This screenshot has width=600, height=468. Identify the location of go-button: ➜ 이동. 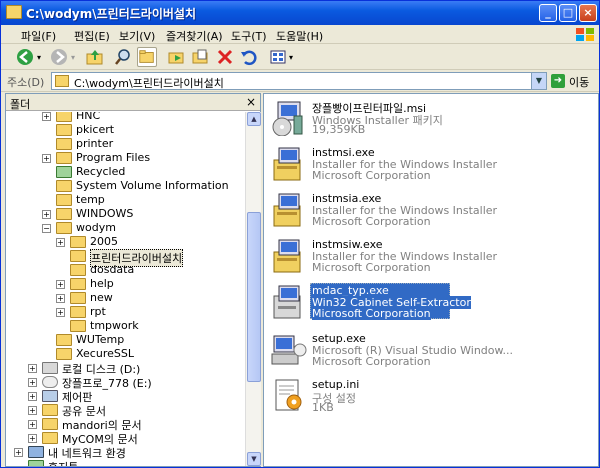
(574, 81).